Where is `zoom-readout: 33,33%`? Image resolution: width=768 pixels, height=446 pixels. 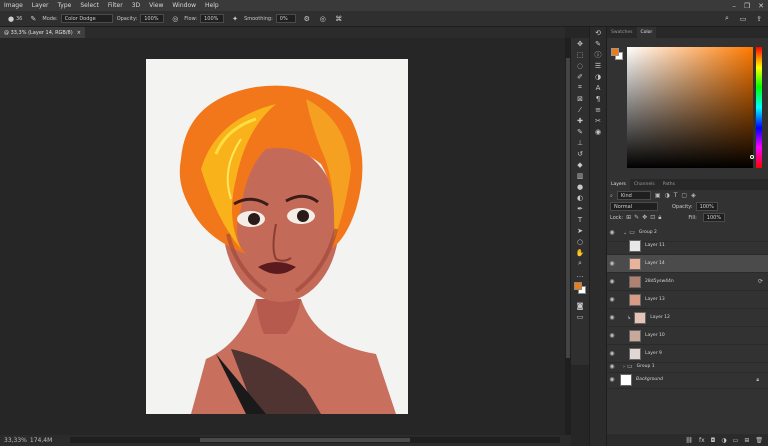 zoom-readout: 33,33% is located at coordinates (15, 440).